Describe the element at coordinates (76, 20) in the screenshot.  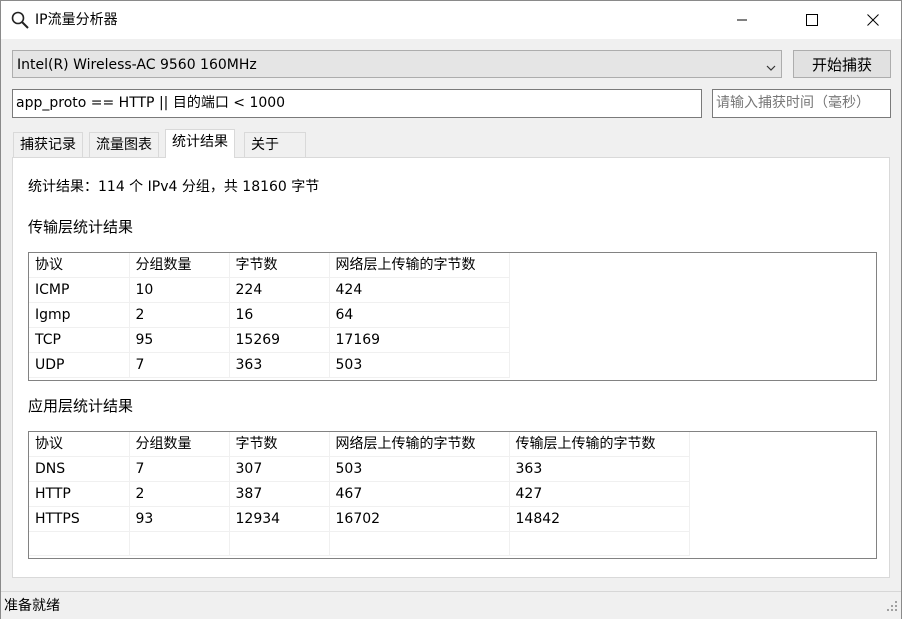
I see `window-title: IP流量分析器` at that location.